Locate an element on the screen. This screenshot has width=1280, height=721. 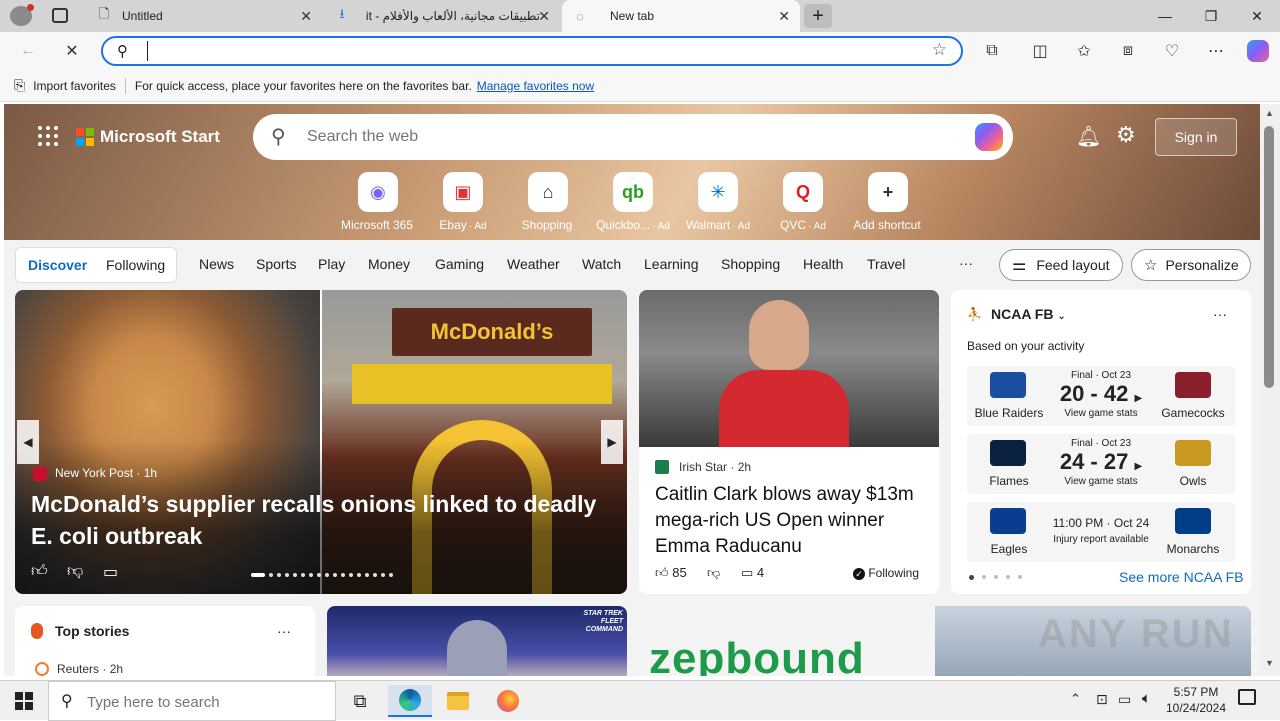
brand-title: Microsoft Start is located at coordinates (160, 137).